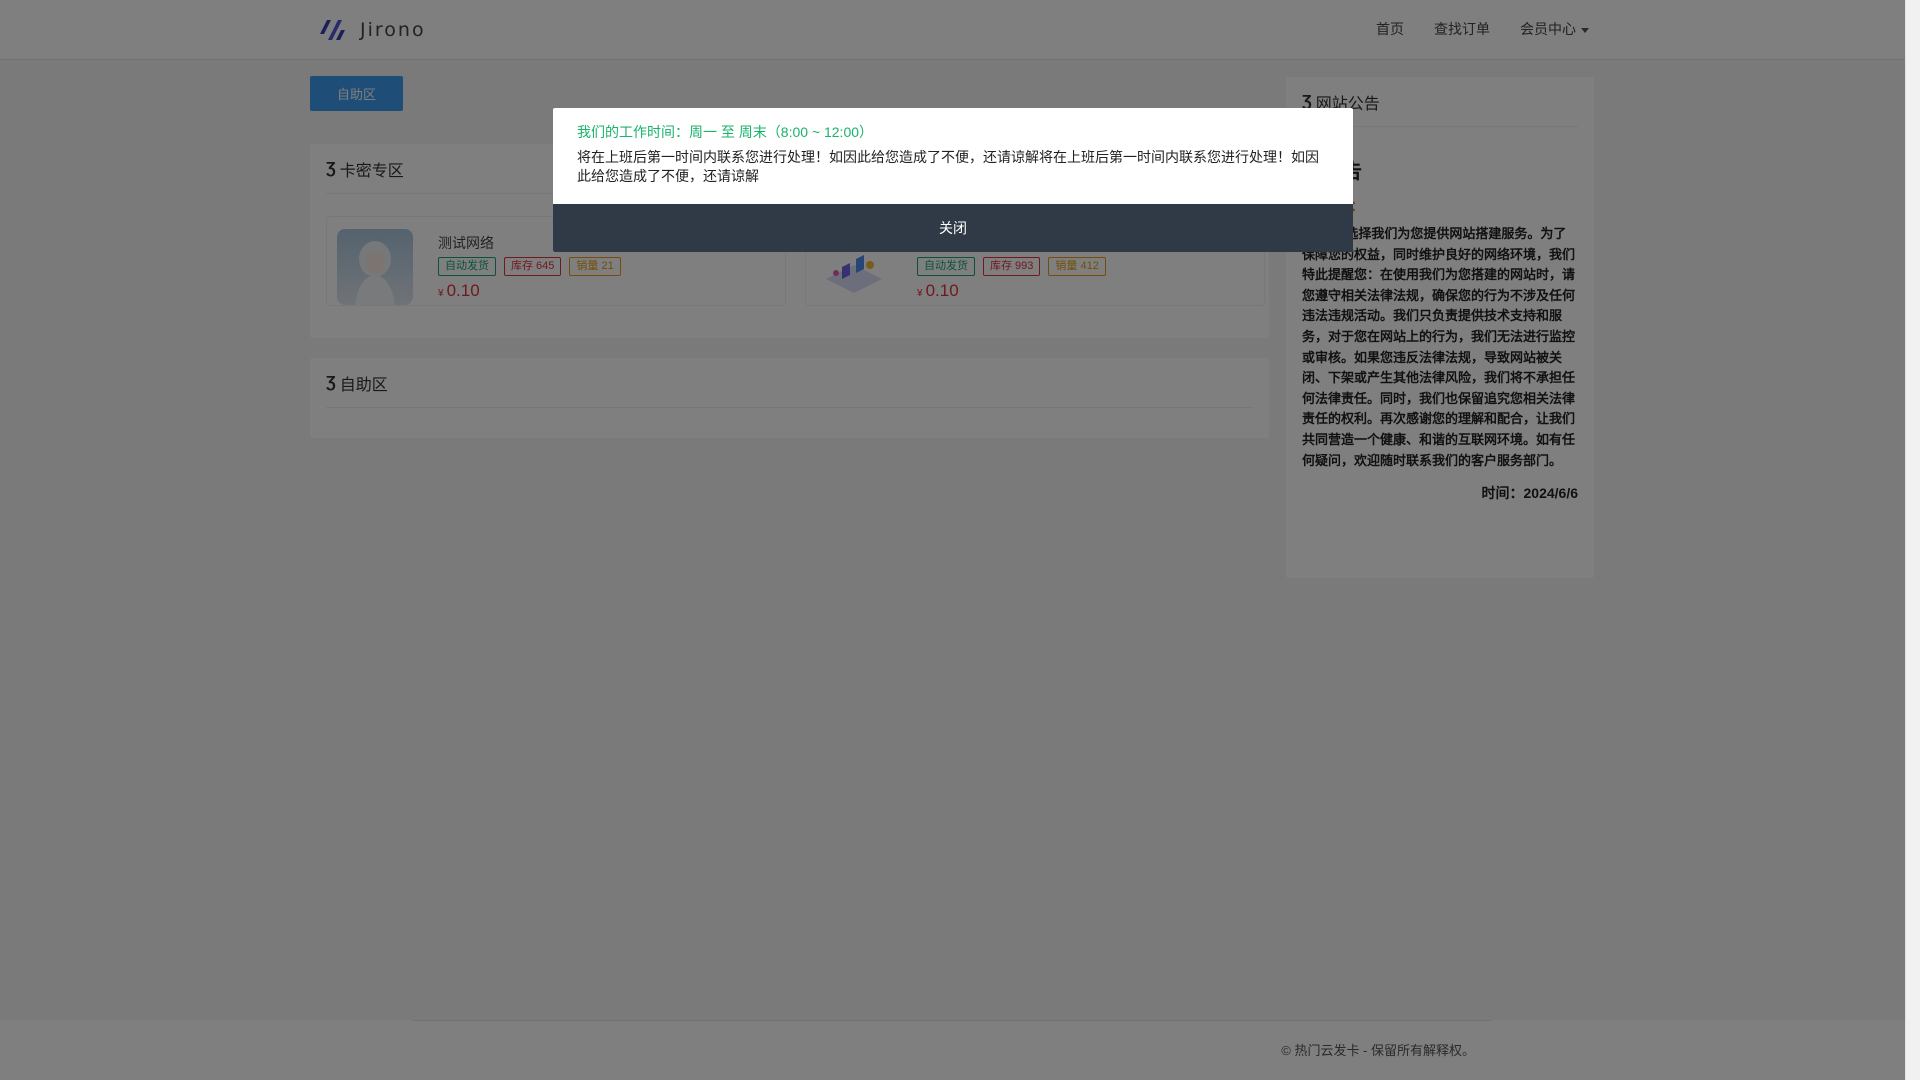  I want to click on vertical-scrollbar, so click(1912, 540).